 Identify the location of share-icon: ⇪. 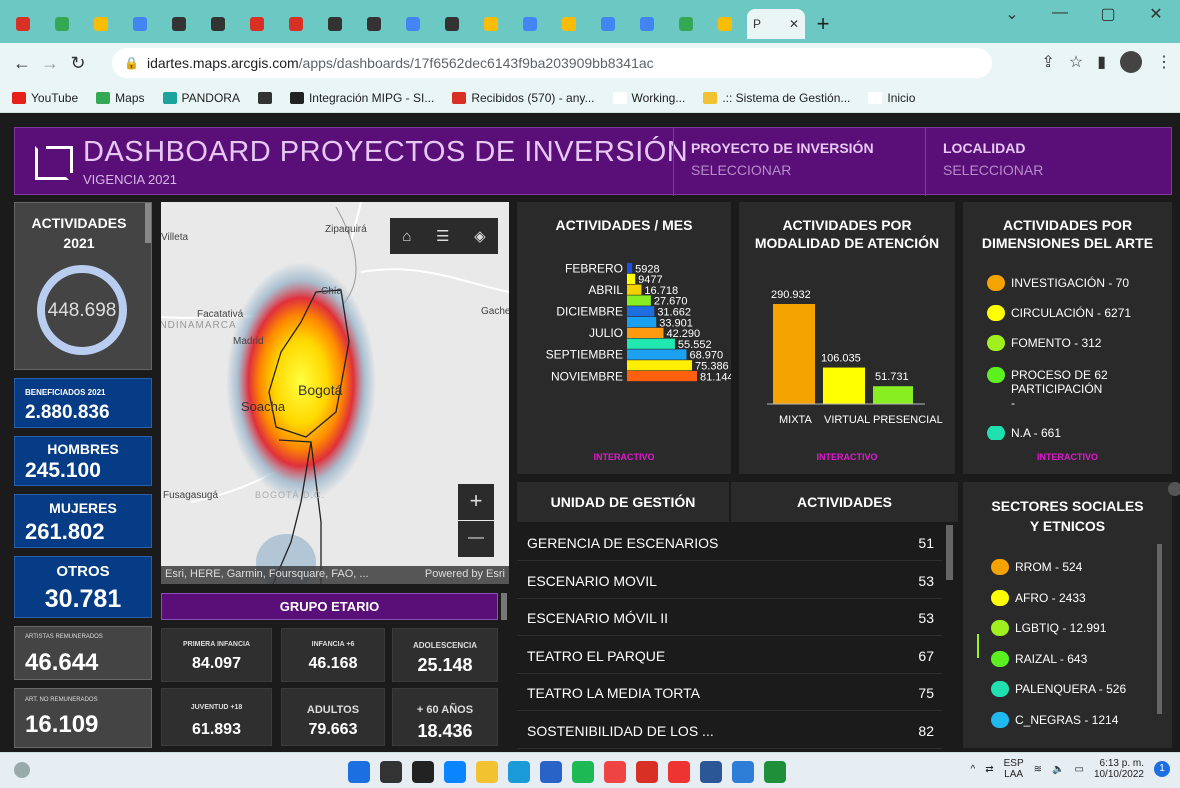
(1047, 62).